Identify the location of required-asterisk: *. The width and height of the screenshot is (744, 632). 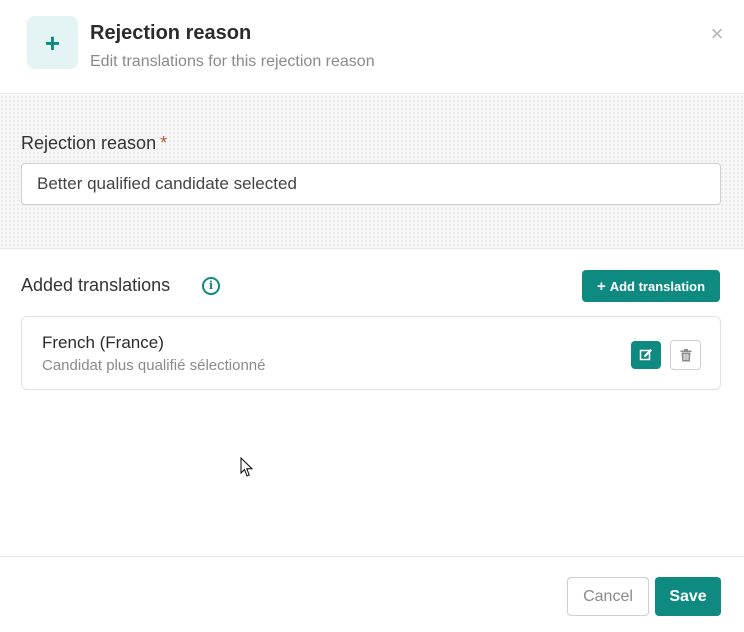
(164, 143).